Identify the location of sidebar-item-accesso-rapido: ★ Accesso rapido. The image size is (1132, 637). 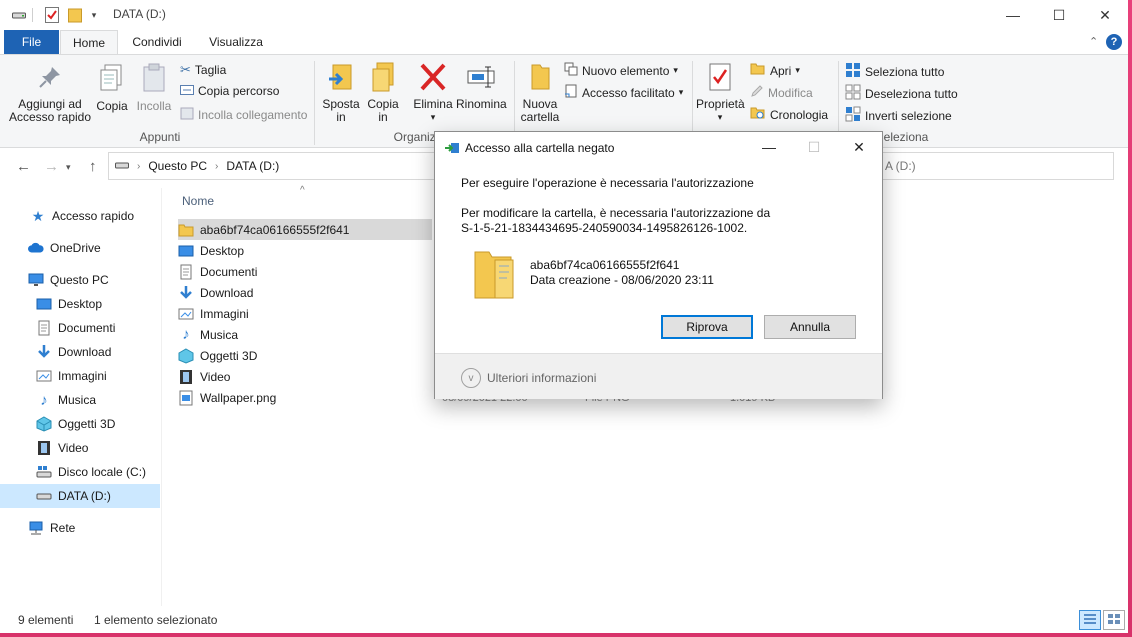
(80, 216).